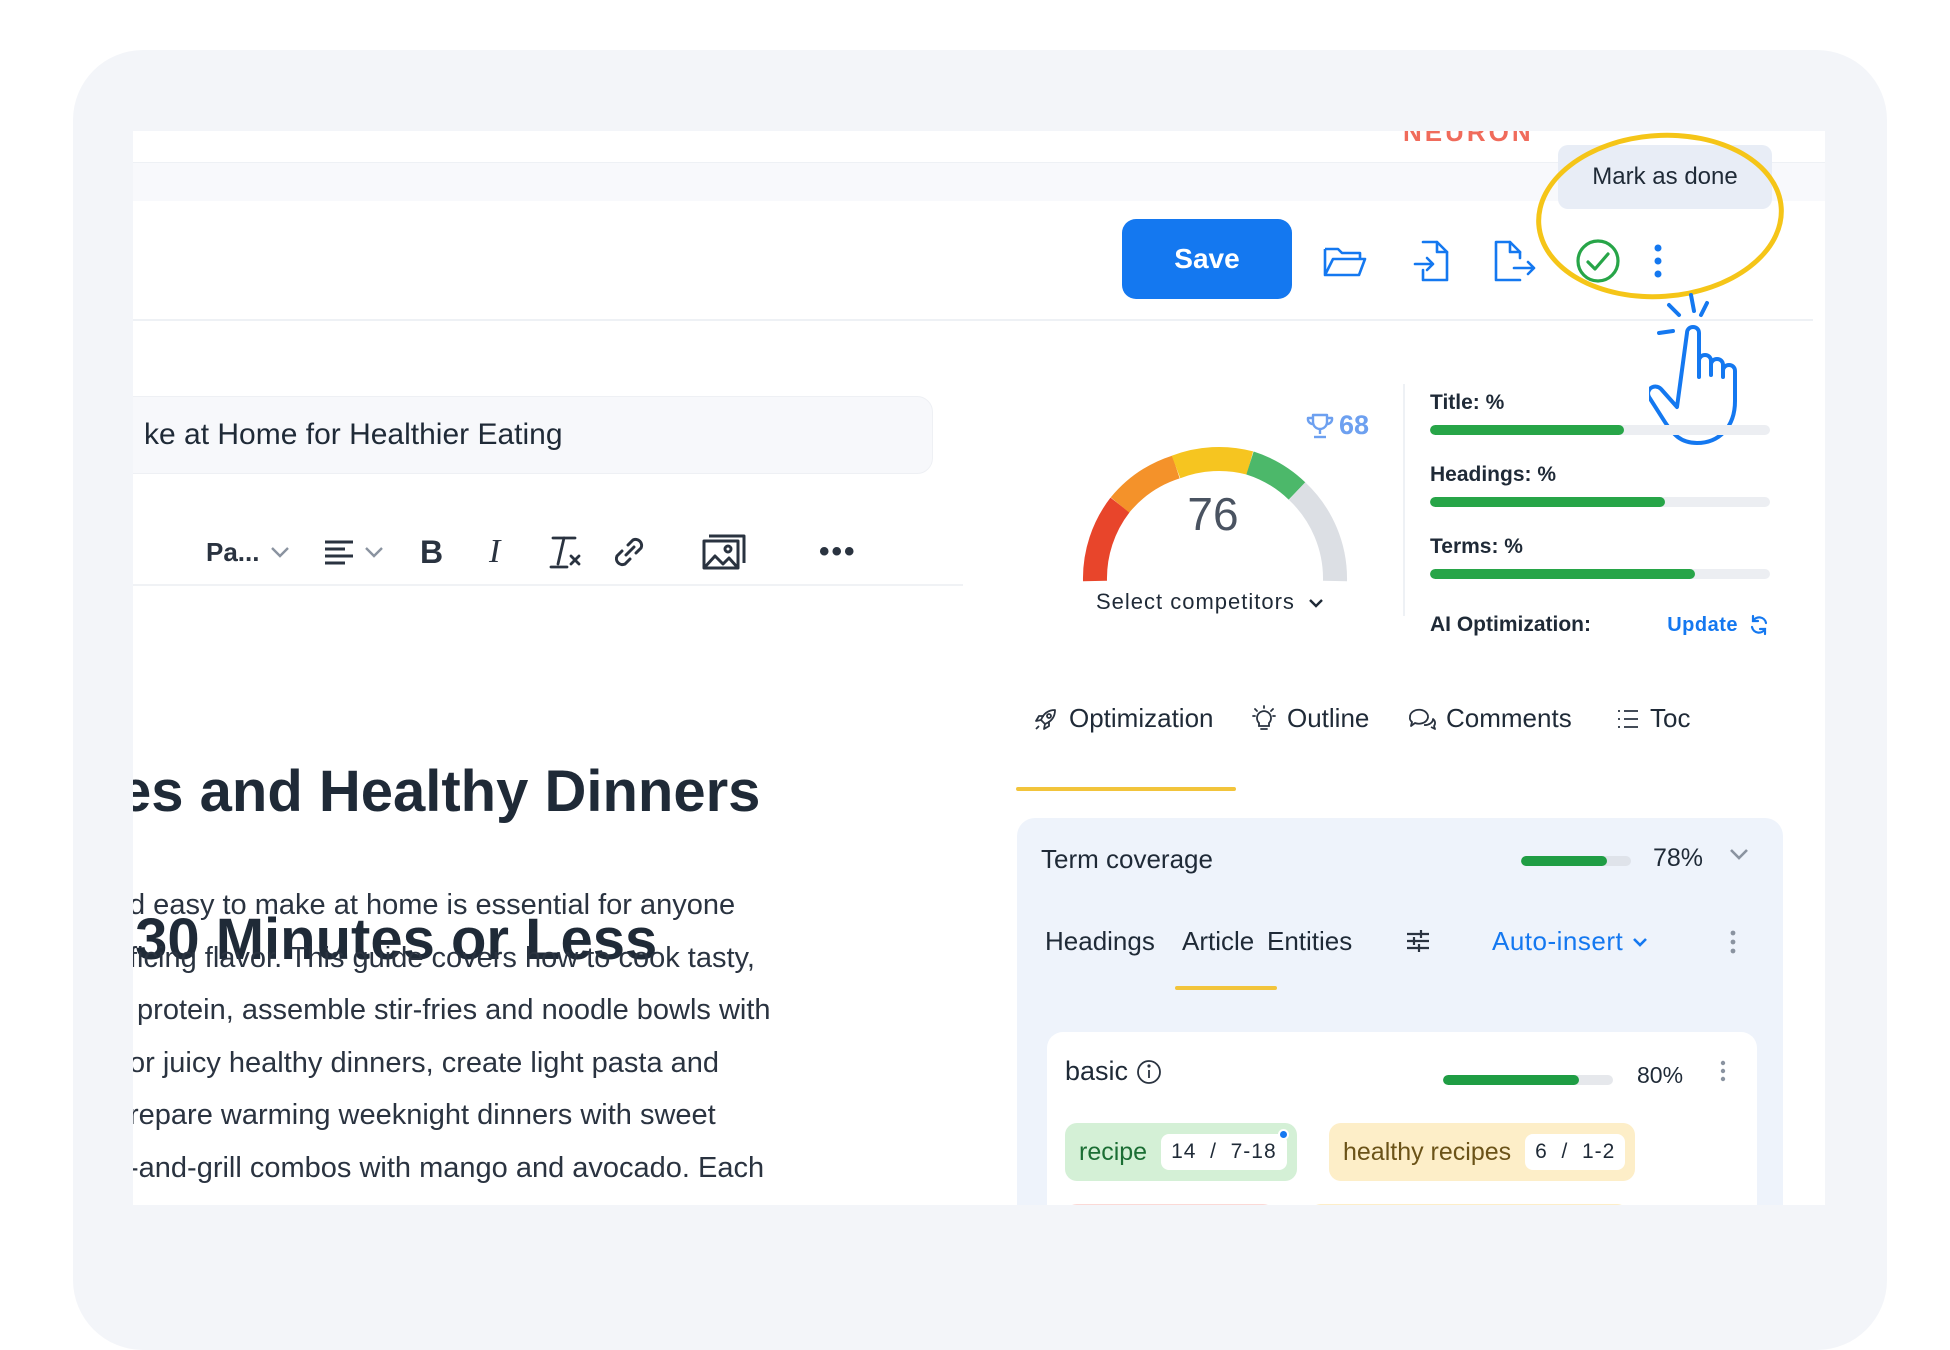  What do you see at coordinates (1432, 261) in the screenshot?
I see `import-document-icon` at bounding box center [1432, 261].